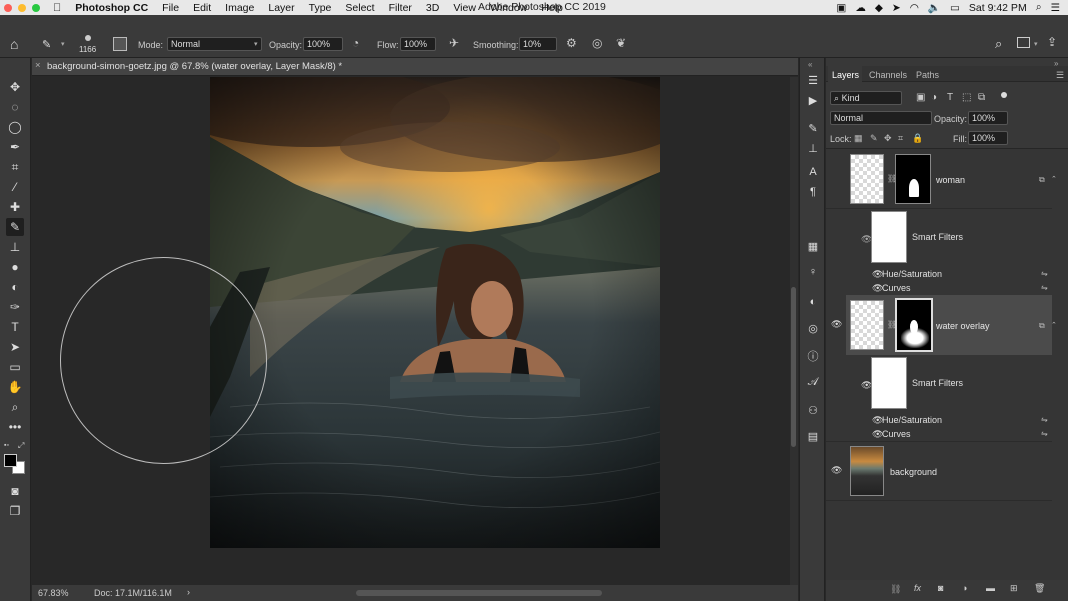 The height and width of the screenshot is (601, 1068). Describe the element at coordinates (813, 356) in the screenshot. I see `info-icon: ⓘ` at that location.